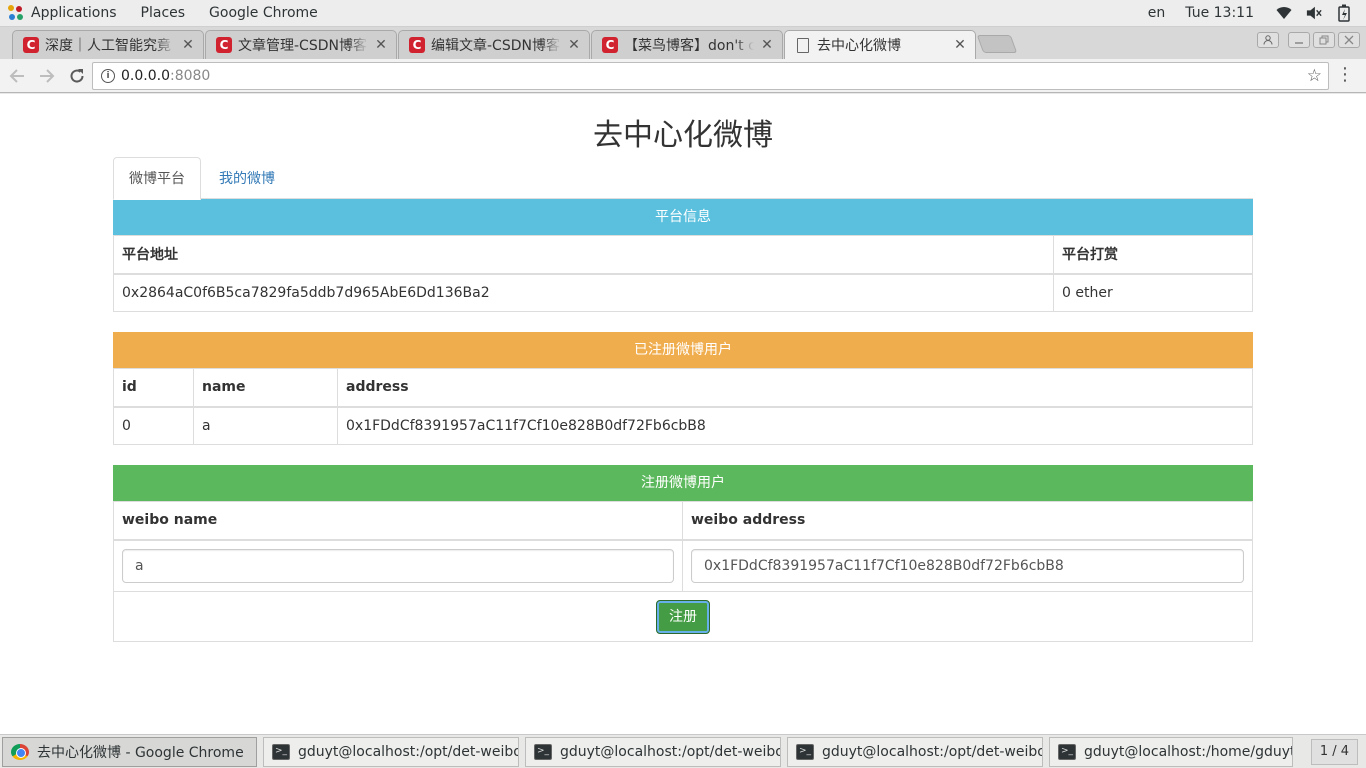  What do you see at coordinates (265, 425) in the screenshot?
I see `user-name: a` at bounding box center [265, 425].